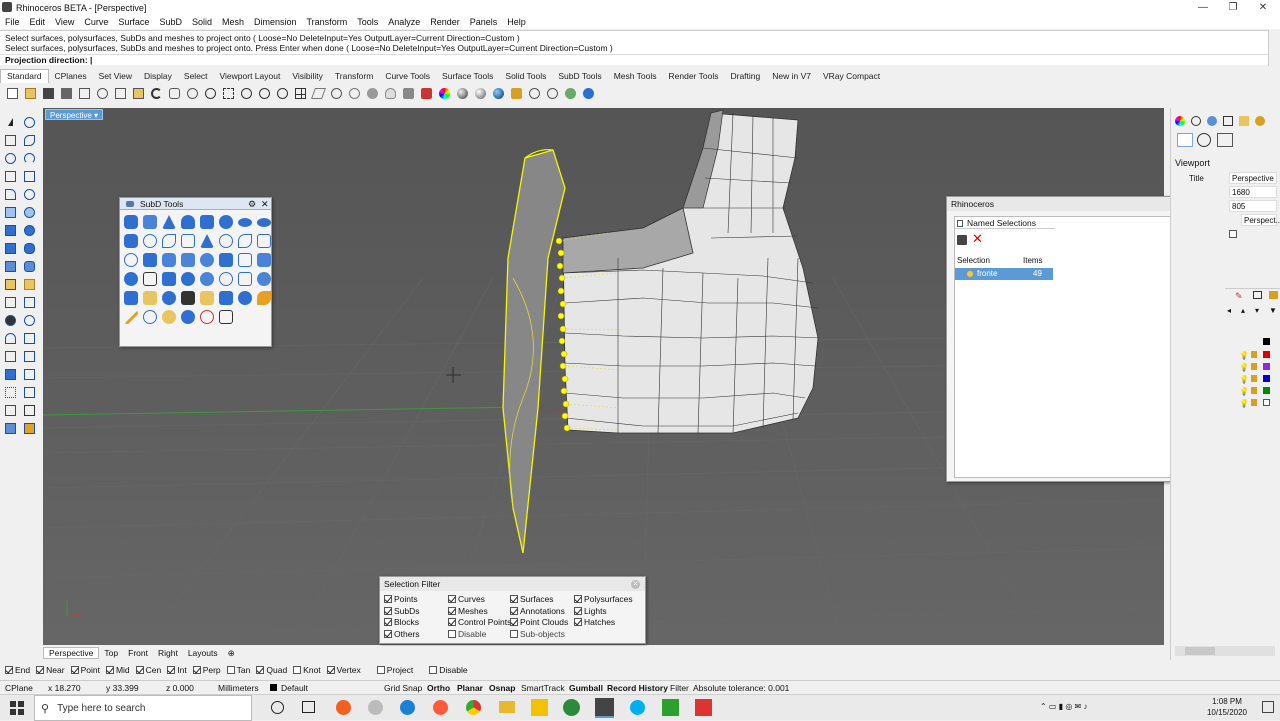  I want to click on tab-display: Display, so click(158, 76).